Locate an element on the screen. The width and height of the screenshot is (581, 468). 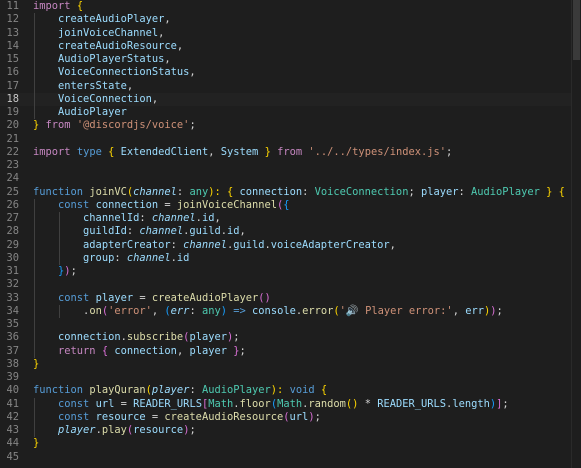
code-token: guildId is located at coordinates (105, 231).